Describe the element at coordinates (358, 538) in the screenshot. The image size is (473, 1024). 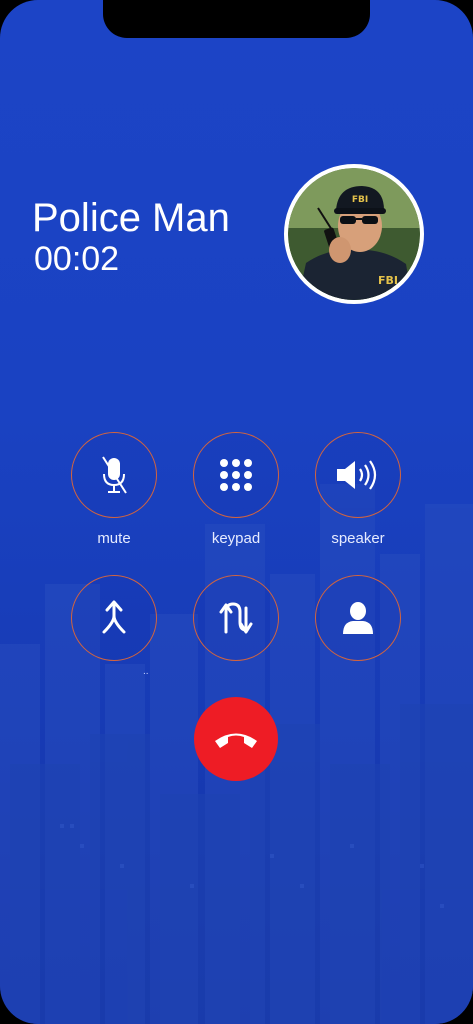
I see `speaker-label: speaker` at that location.